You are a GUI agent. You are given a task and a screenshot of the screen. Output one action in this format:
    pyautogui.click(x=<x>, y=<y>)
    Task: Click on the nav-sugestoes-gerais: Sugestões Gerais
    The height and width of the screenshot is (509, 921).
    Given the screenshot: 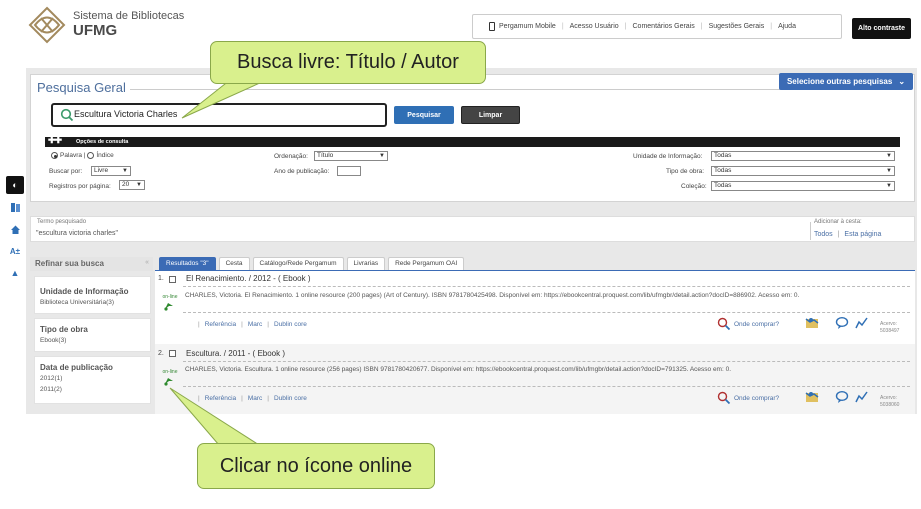 What is the action you would take?
    pyautogui.click(x=737, y=26)
    